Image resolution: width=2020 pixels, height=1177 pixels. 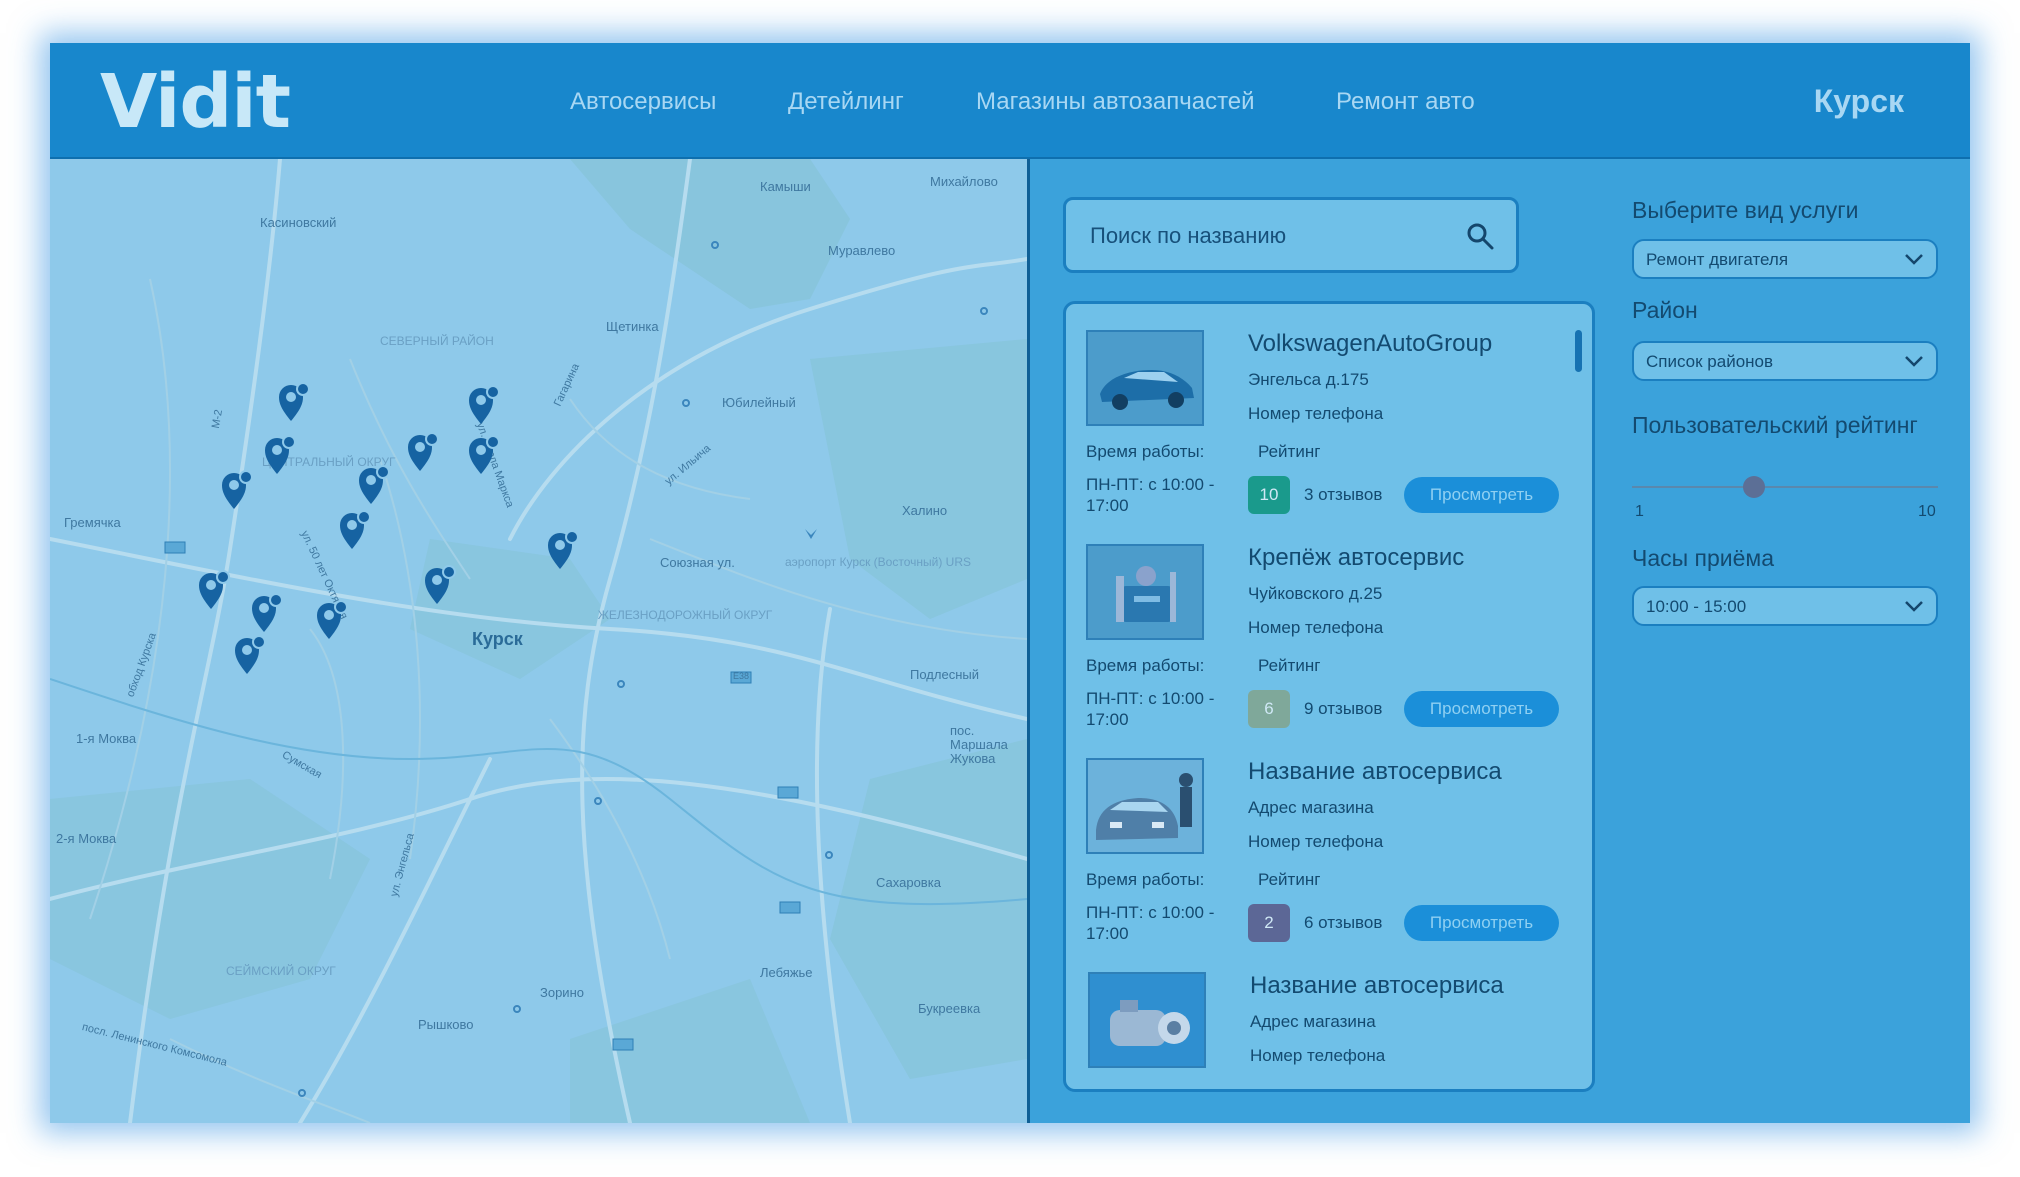 I want to click on service-address: Чуйковского д.25, so click(x=1315, y=593).